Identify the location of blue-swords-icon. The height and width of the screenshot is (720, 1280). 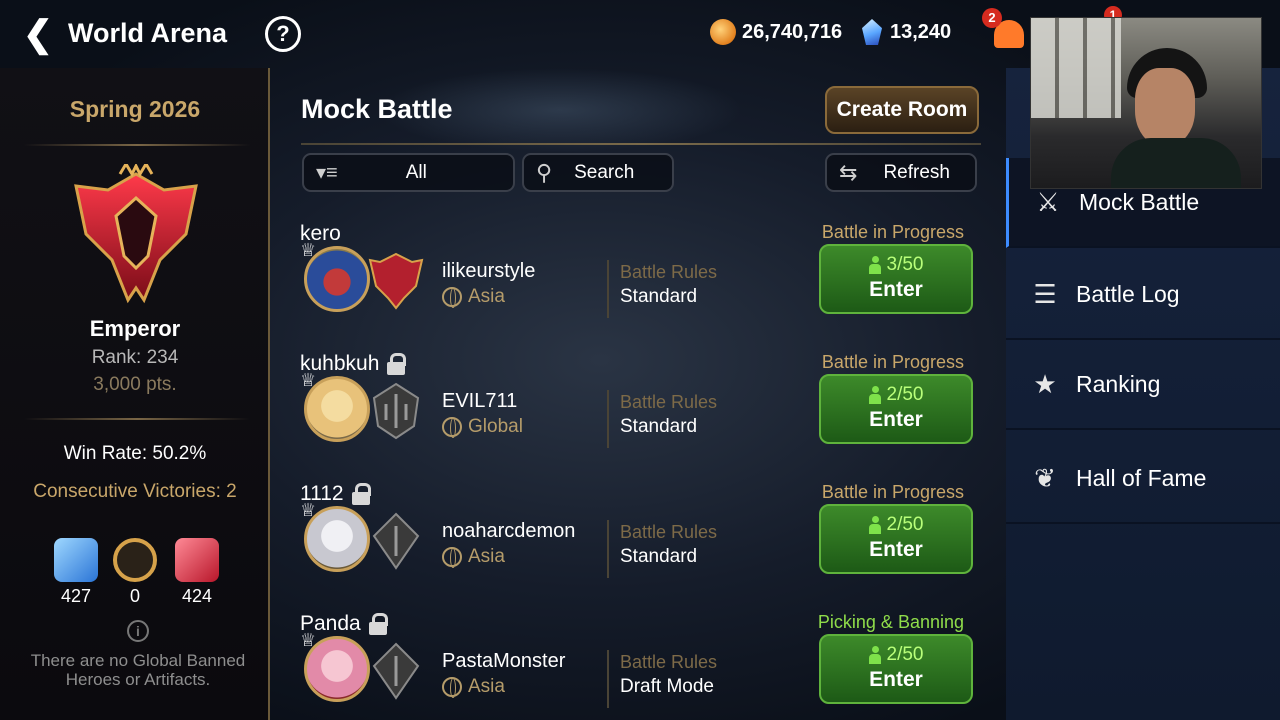
(76, 560).